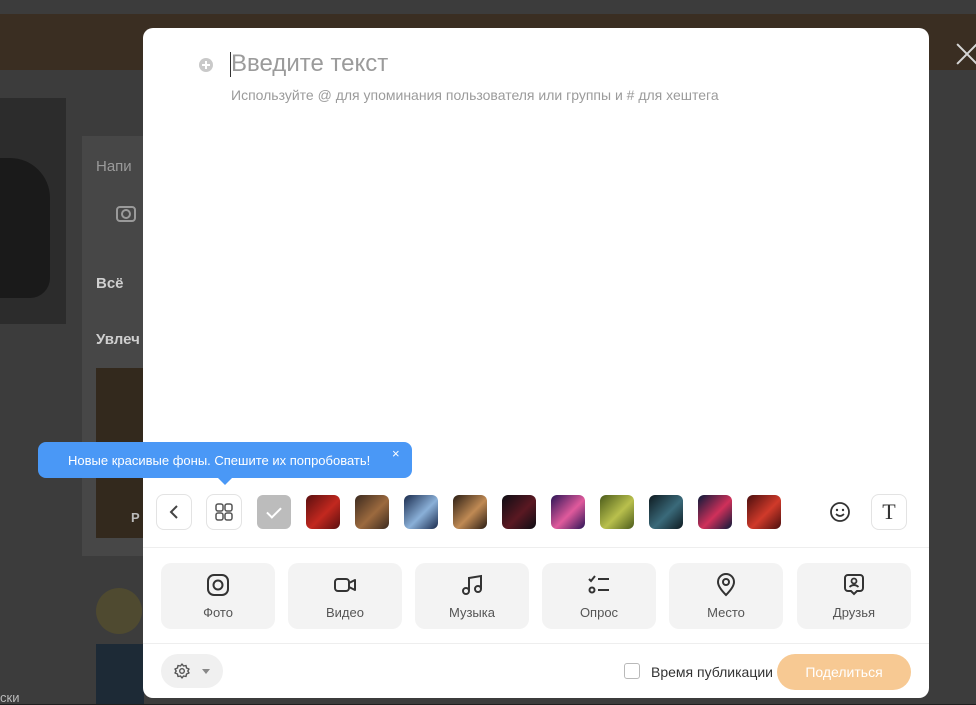  I want to click on compose-placeholder: Напи, so click(114, 166).